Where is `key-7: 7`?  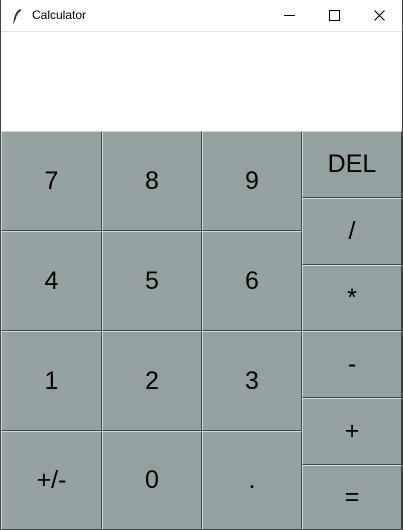 key-7: 7 is located at coordinates (51, 181).